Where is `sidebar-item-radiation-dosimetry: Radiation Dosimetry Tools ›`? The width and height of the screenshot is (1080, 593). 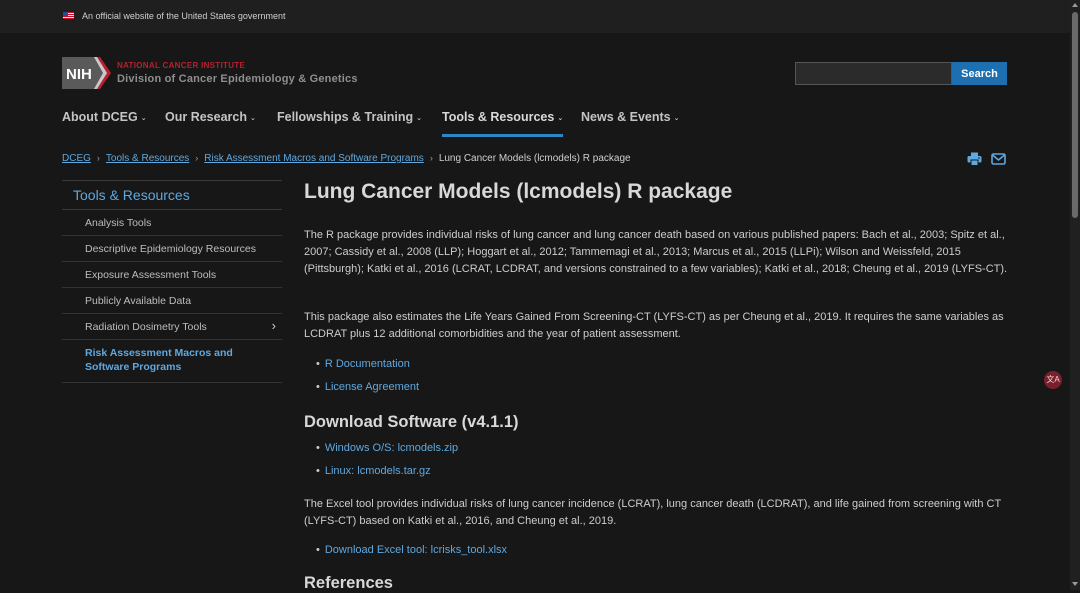 sidebar-item-radiation-dosimetry: Radiation Dosimetry Tools › is located at coordinates (172, 327).